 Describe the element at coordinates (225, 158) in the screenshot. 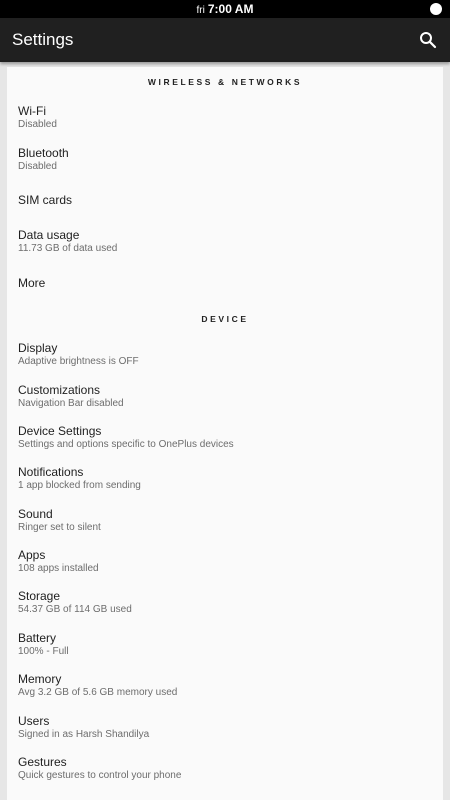

I see `setting-bluetooth: Bluetooth Disabled` at that location.